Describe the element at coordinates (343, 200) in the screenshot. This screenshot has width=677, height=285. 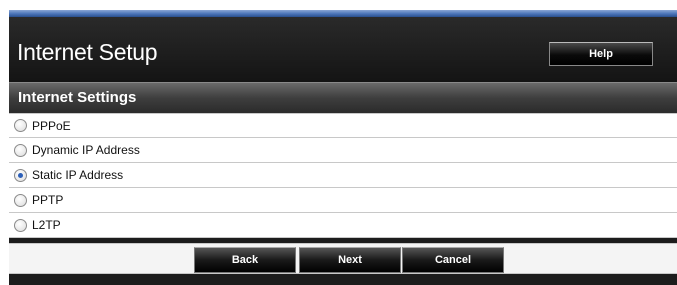
I see `option-pptp: PPTP` at that location.